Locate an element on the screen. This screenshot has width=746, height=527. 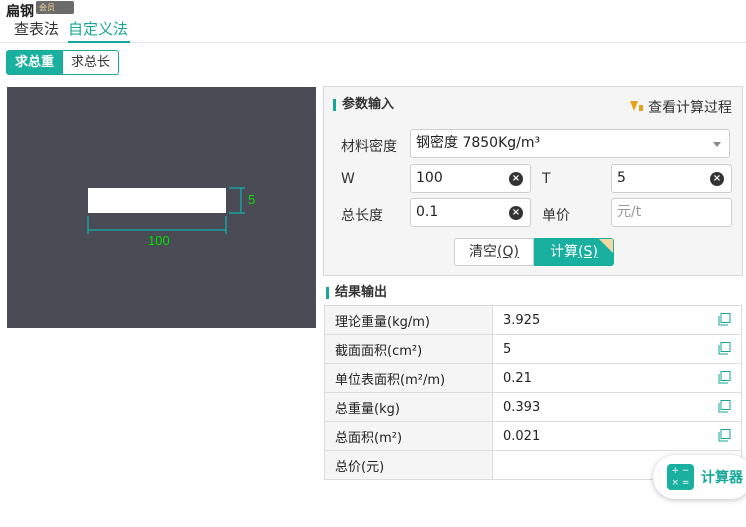
result-label: 截面面积(cm²) is located at coordinates (408, 349).